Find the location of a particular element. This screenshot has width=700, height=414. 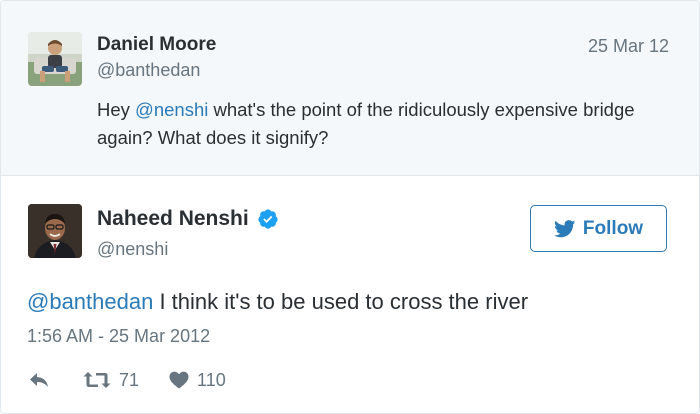

retweet-count: 71 is located at coordinates (129, 379).